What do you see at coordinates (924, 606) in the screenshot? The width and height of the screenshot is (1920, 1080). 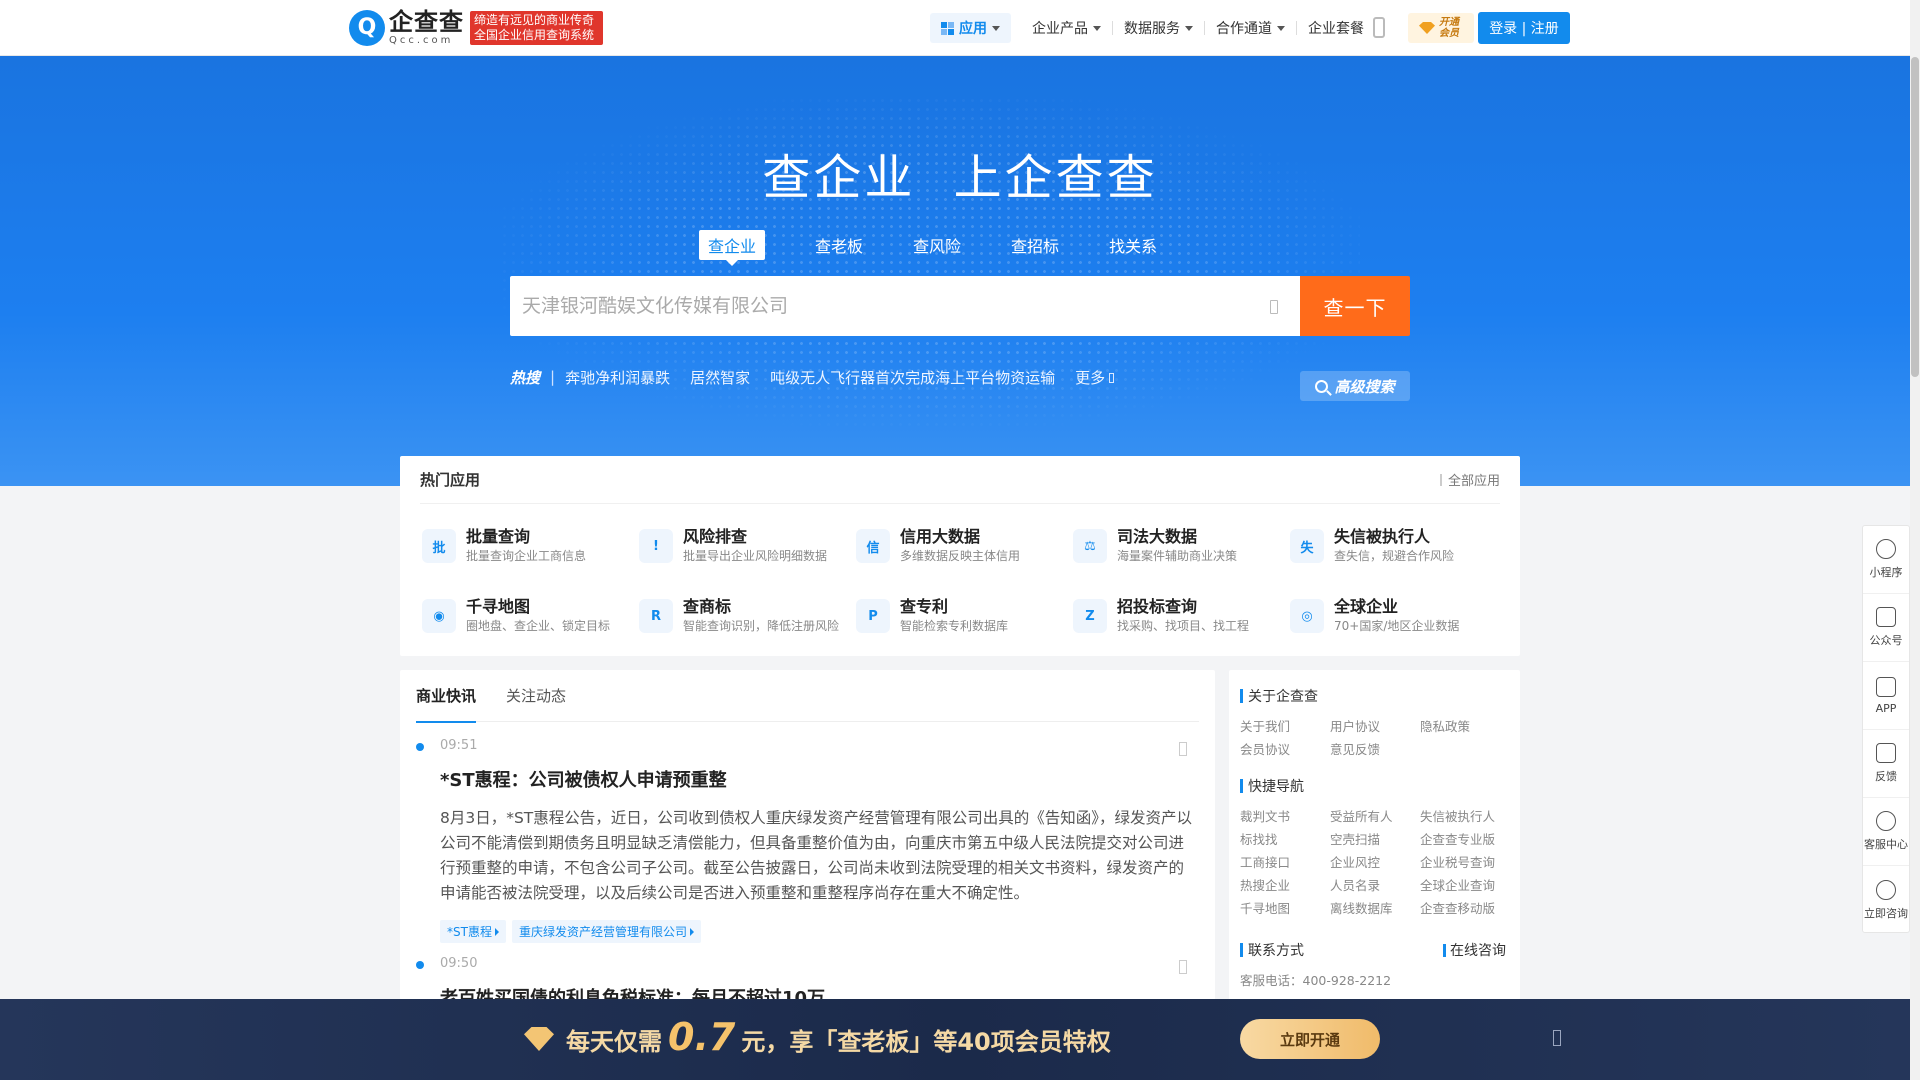 I see `app-name: 查专利` at bounding box center [924, 606].